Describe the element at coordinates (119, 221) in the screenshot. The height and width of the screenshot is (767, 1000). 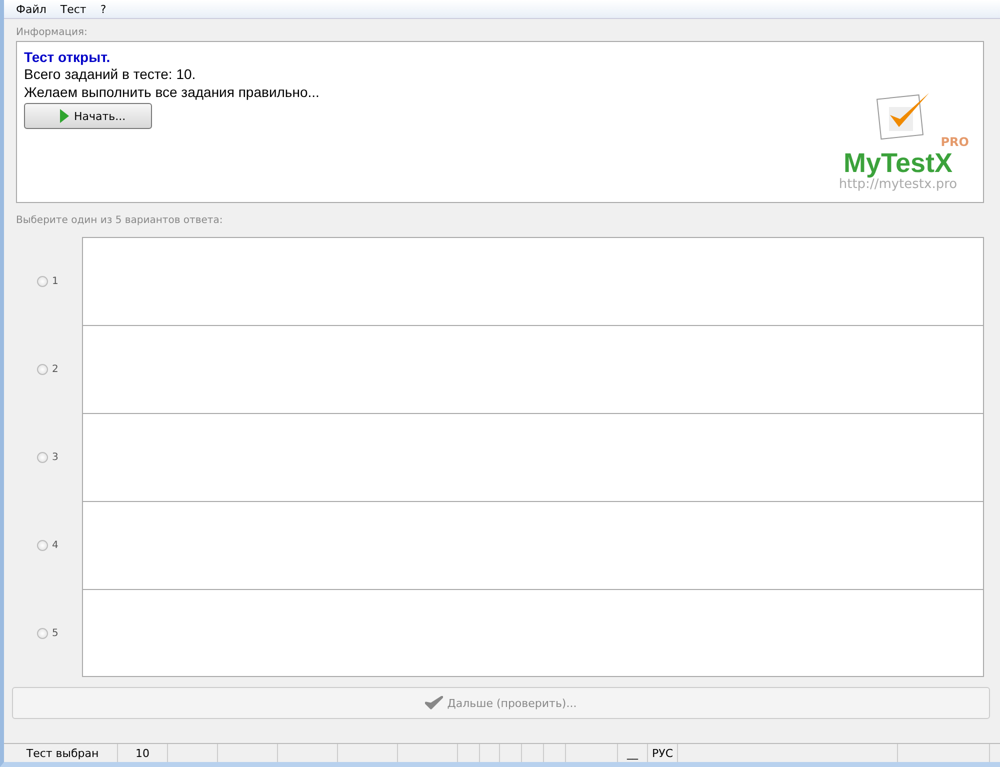
I see `question-prompt: Выберите один из 5 вариантов ответа:` at that location.